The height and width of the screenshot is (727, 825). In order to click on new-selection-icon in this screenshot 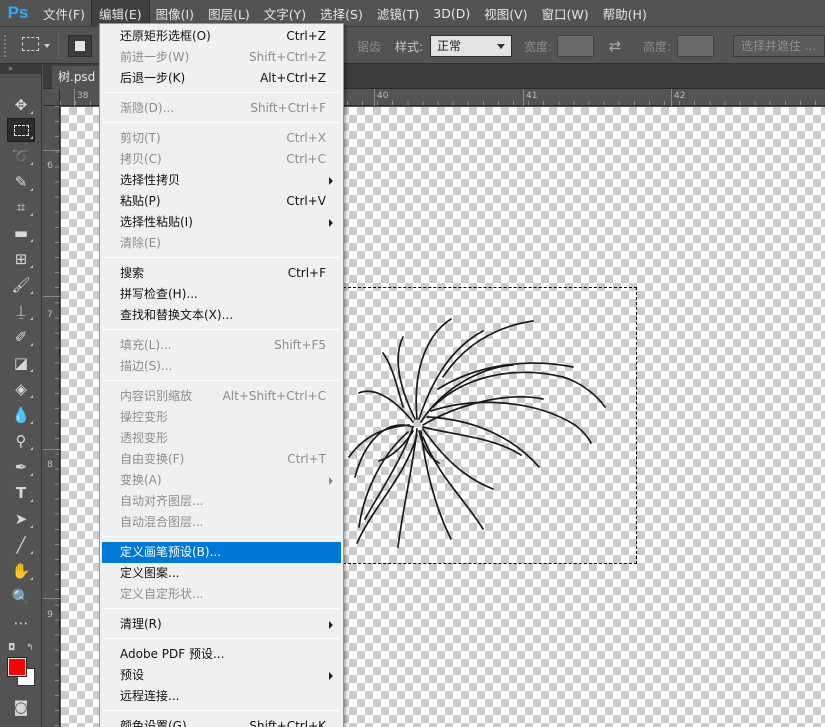, I will do `click(80, 46)`.